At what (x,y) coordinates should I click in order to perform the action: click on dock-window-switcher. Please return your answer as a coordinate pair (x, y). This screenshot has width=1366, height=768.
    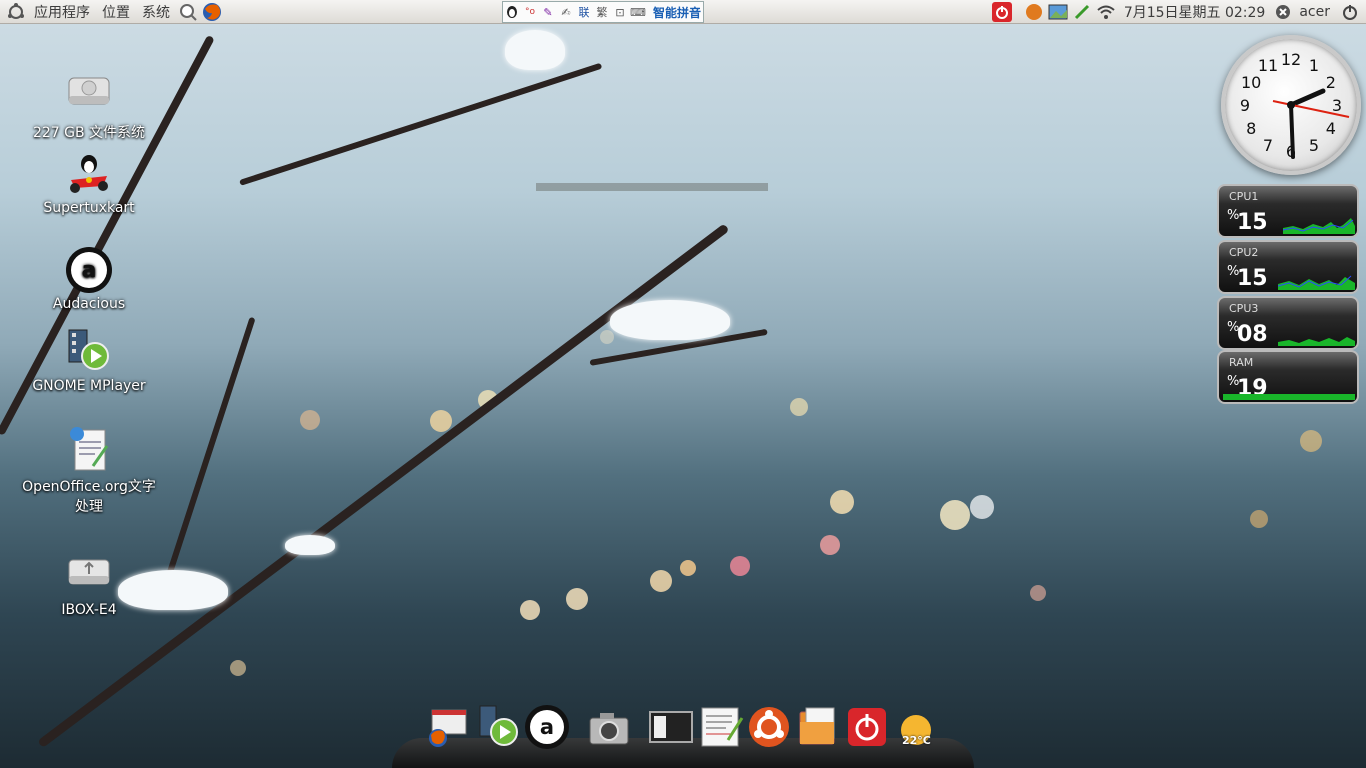
    Looking at the image, I should click on (671, 727).